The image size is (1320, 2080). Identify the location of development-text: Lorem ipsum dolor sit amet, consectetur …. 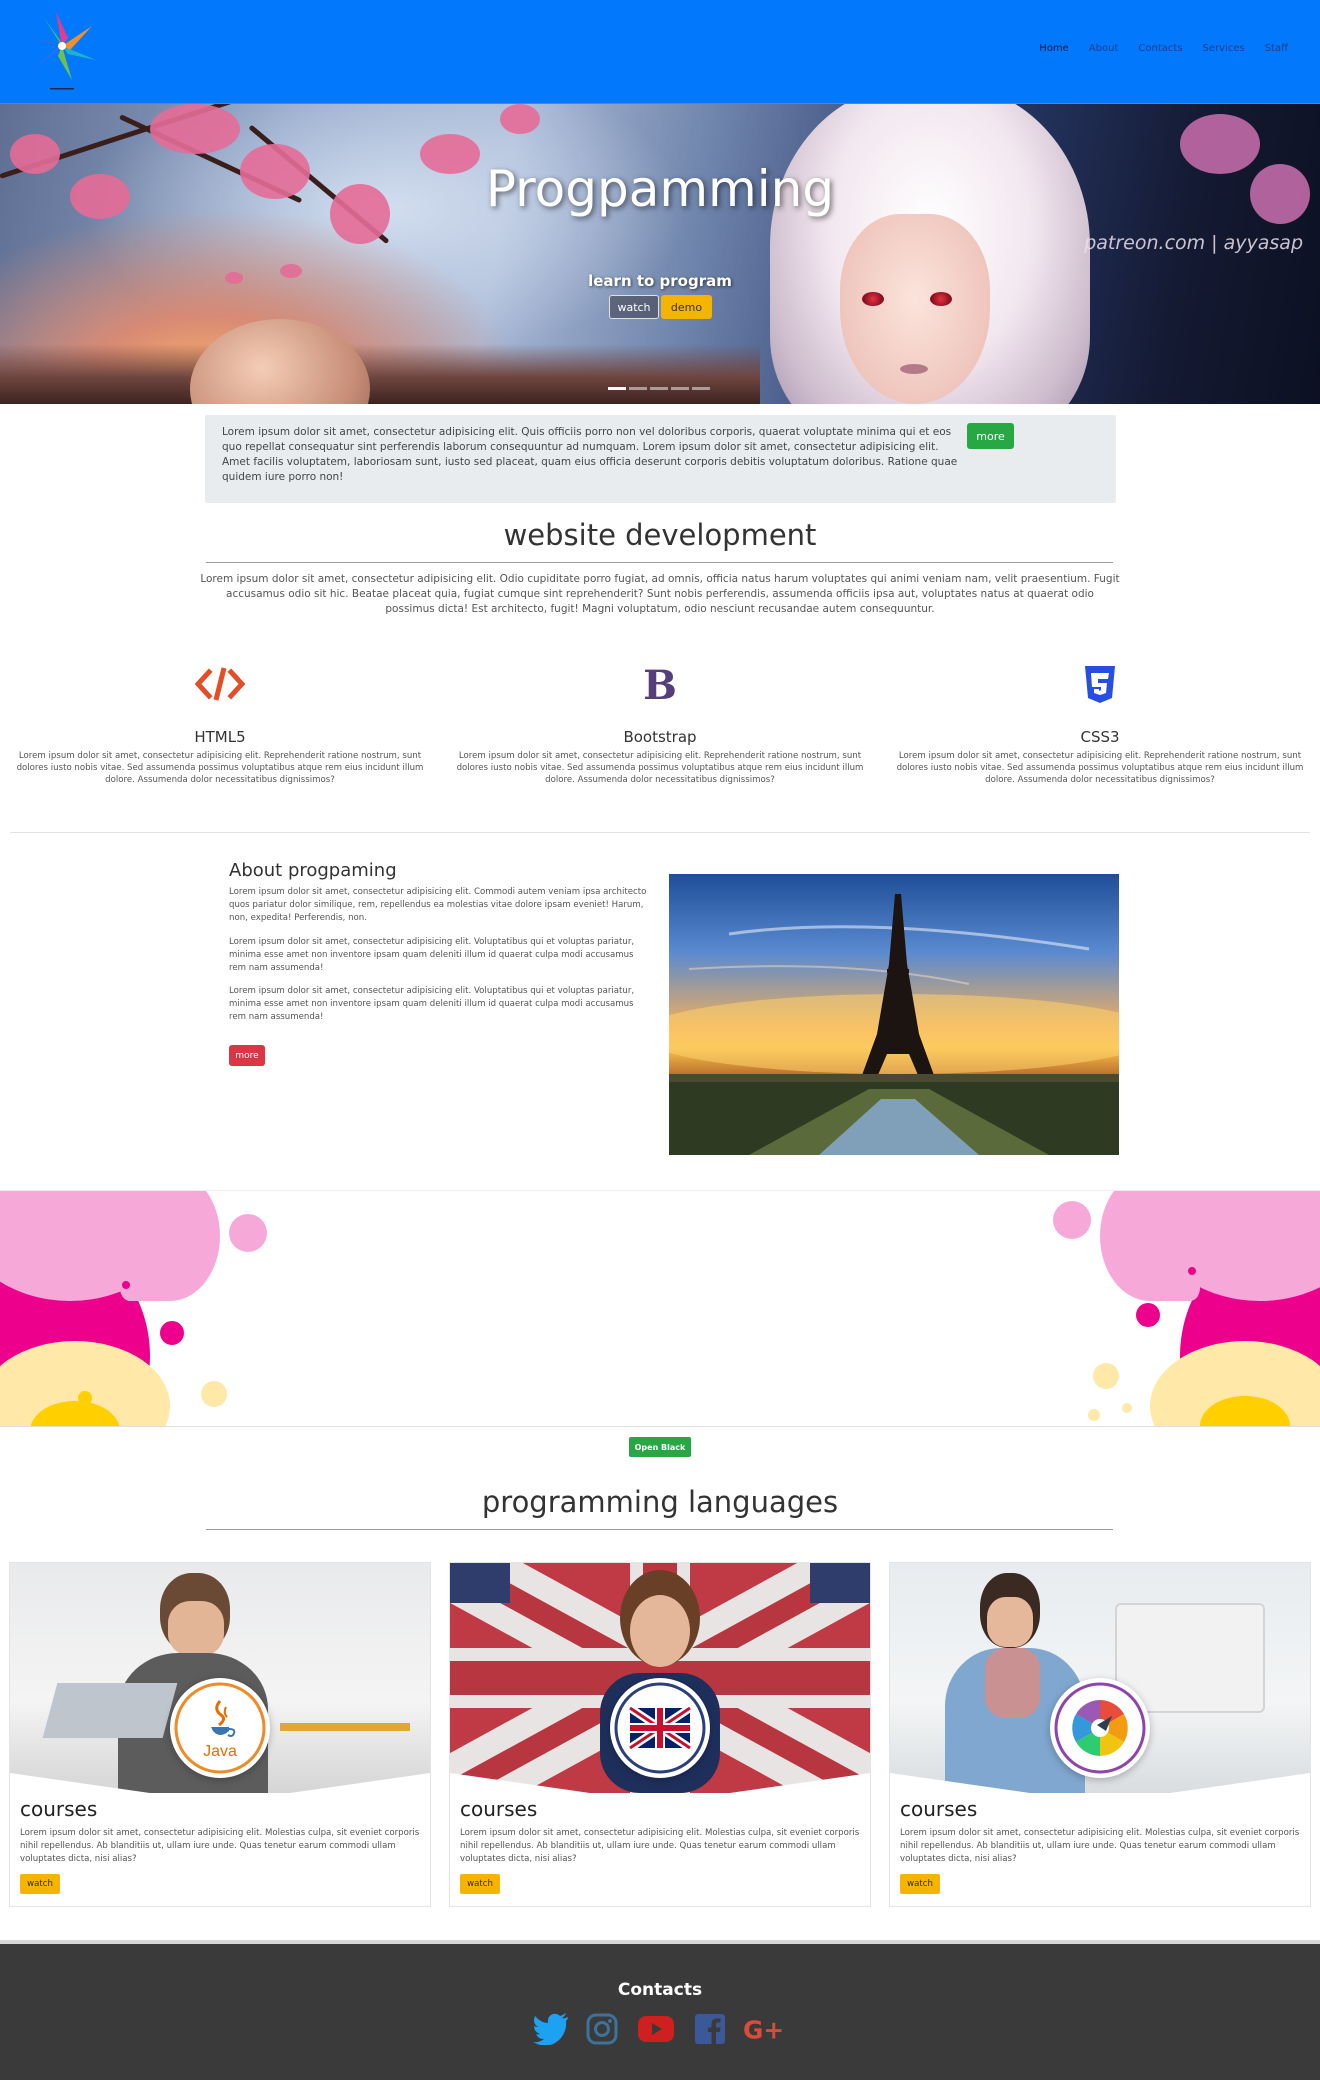
(660, 594).